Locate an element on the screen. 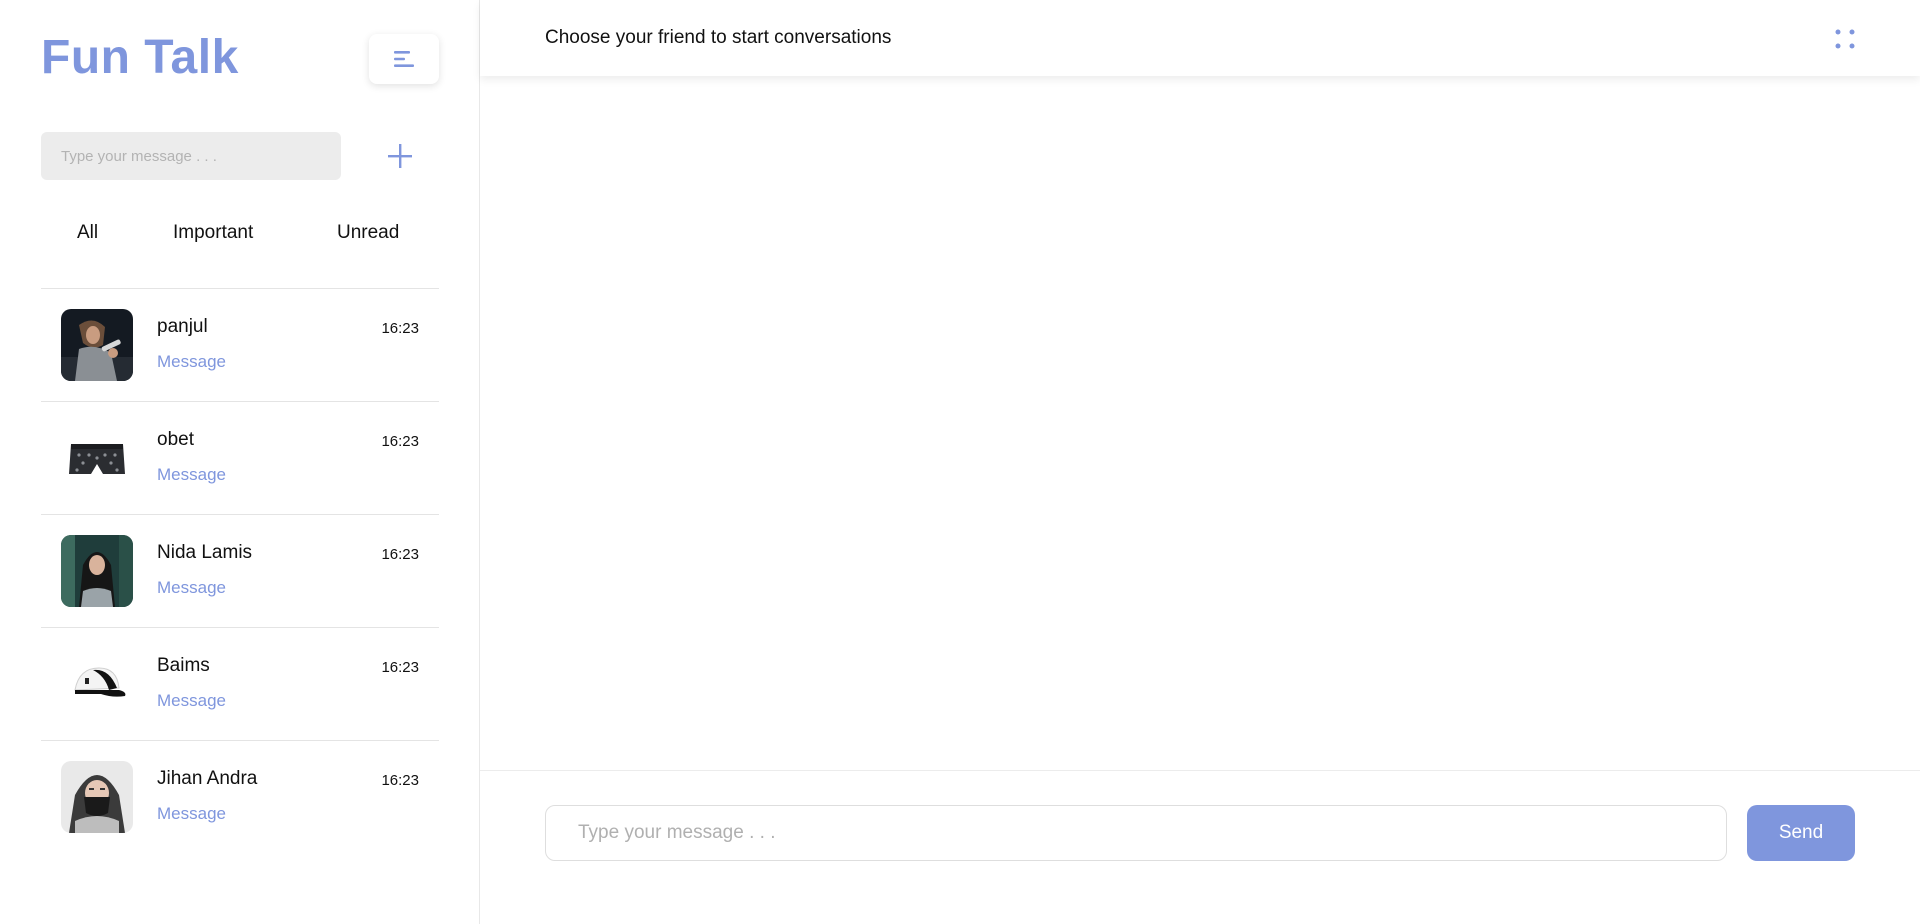 The height and width of the screenshot is (924, 1920). add-chat-button is located at coordinates (400, 156).